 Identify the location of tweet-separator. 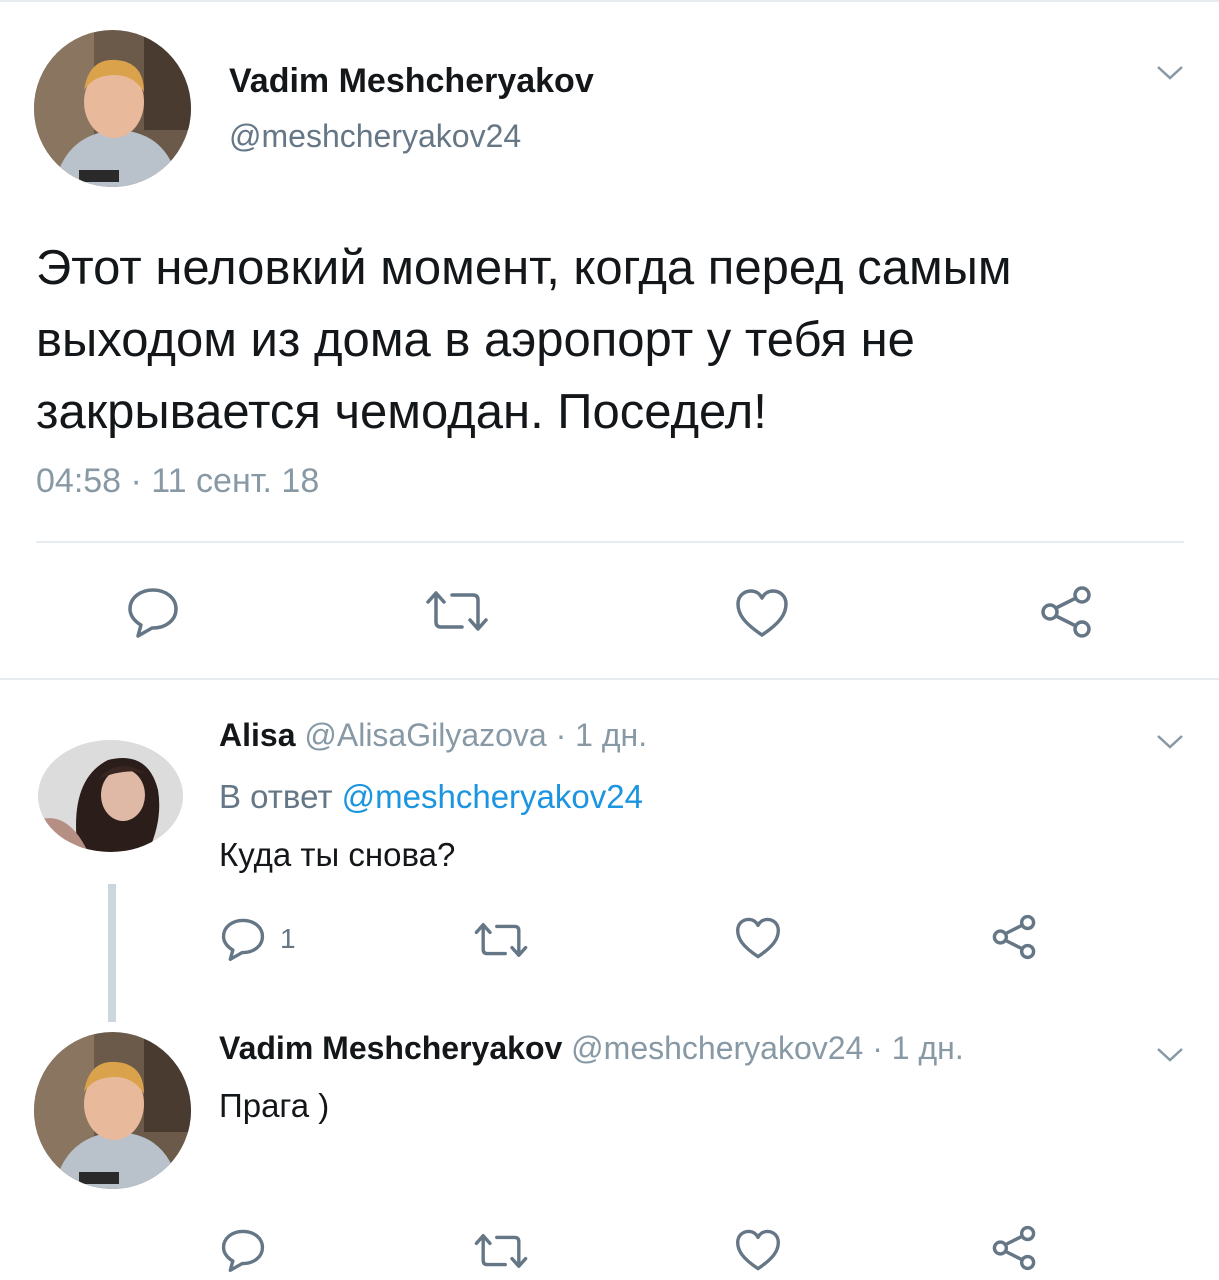
(609, 679).